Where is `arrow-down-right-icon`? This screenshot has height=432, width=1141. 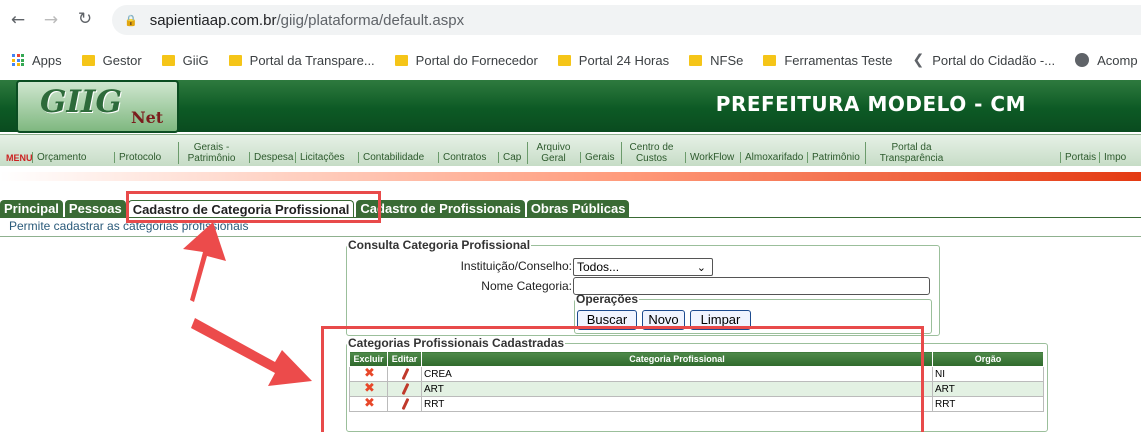
arrow-down-right-icon is located at coordinates (251, 352).